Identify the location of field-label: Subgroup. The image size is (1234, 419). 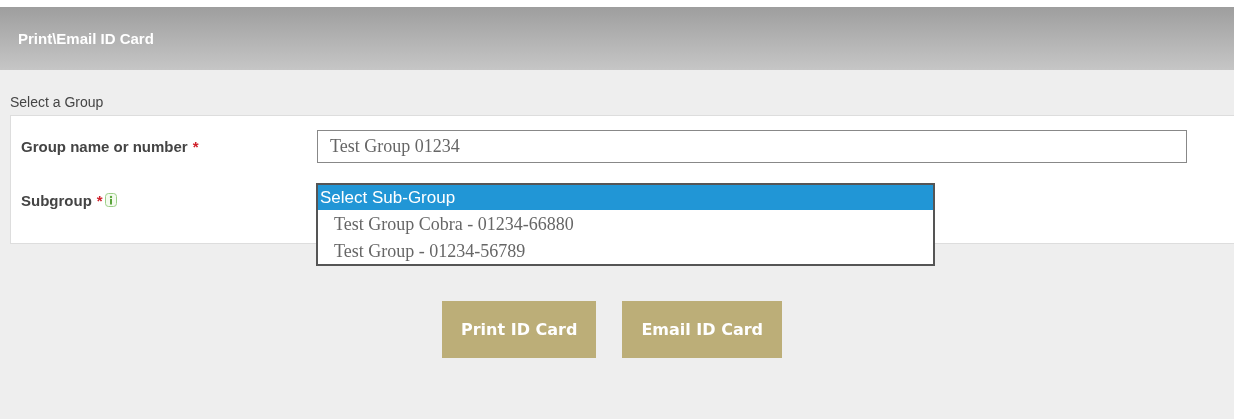
(56, 200).